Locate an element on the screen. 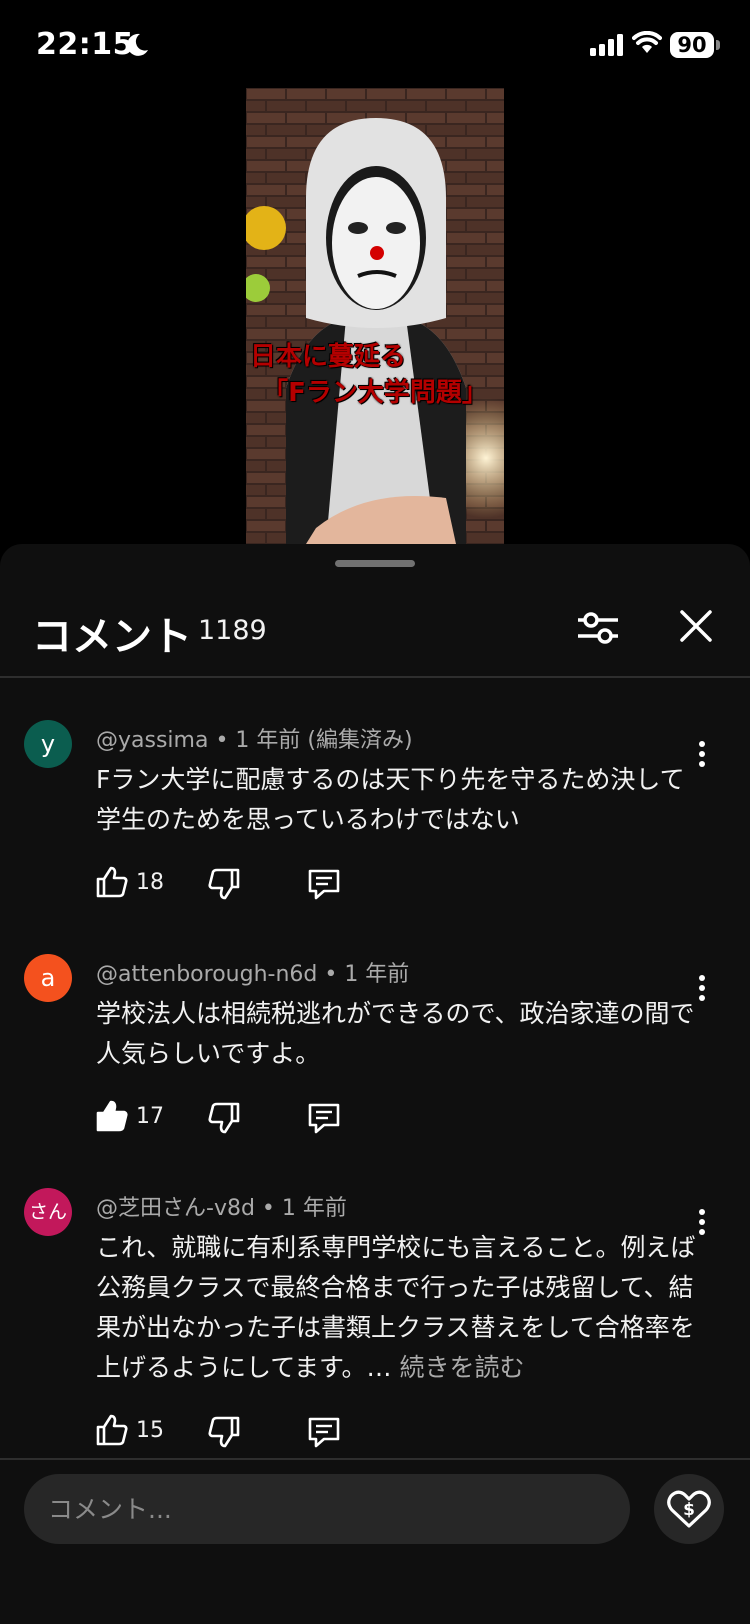 The image size is (750, 1624). avatar: y is located at coordinates (48, 744).